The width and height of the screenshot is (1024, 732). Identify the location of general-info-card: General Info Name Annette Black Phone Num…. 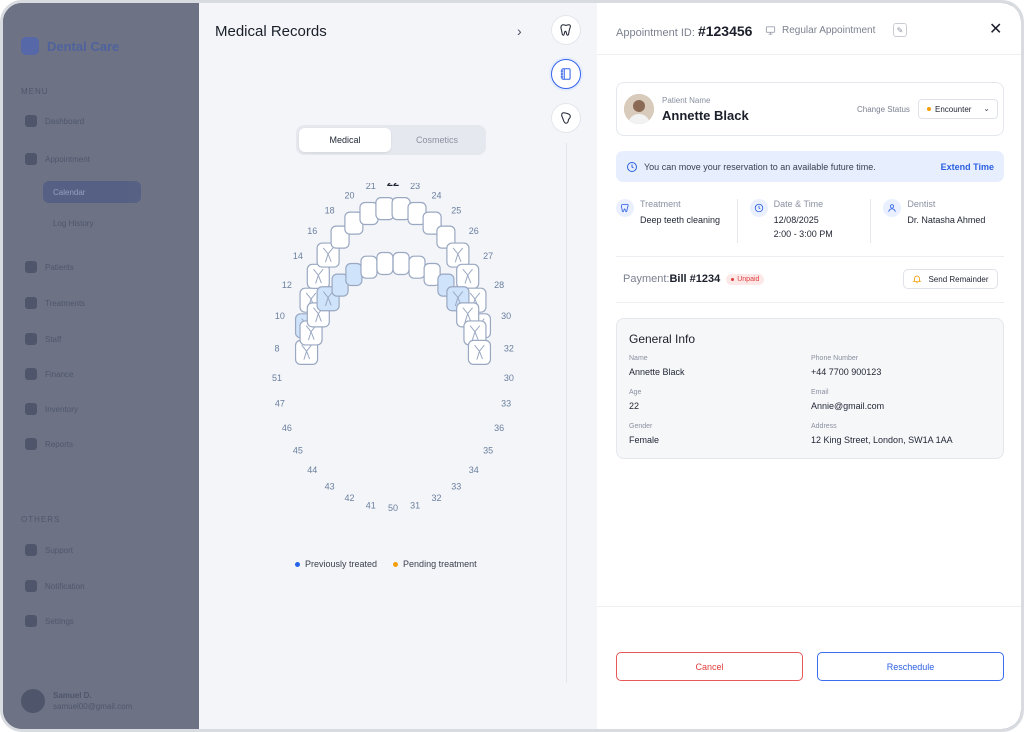
(810, 388).